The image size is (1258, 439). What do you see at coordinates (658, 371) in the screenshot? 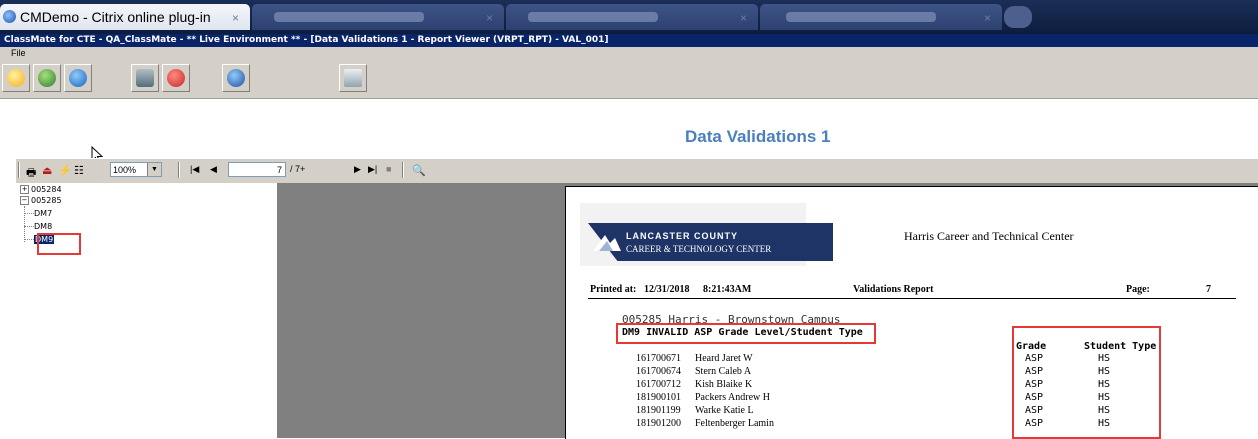
I see `student-id: 161700674` at bounding box center [658, 371].